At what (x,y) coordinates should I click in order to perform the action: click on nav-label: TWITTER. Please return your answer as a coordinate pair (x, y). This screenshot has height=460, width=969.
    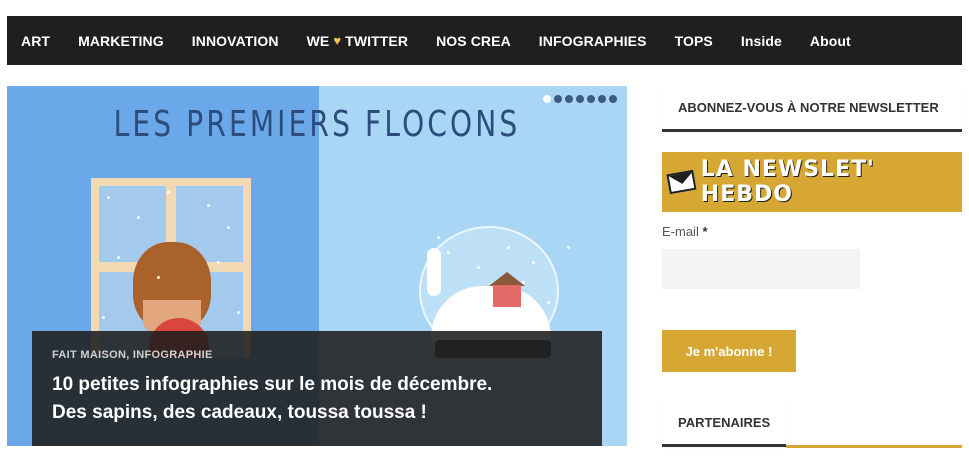
    Looking at the image, I should click on (377, 40).